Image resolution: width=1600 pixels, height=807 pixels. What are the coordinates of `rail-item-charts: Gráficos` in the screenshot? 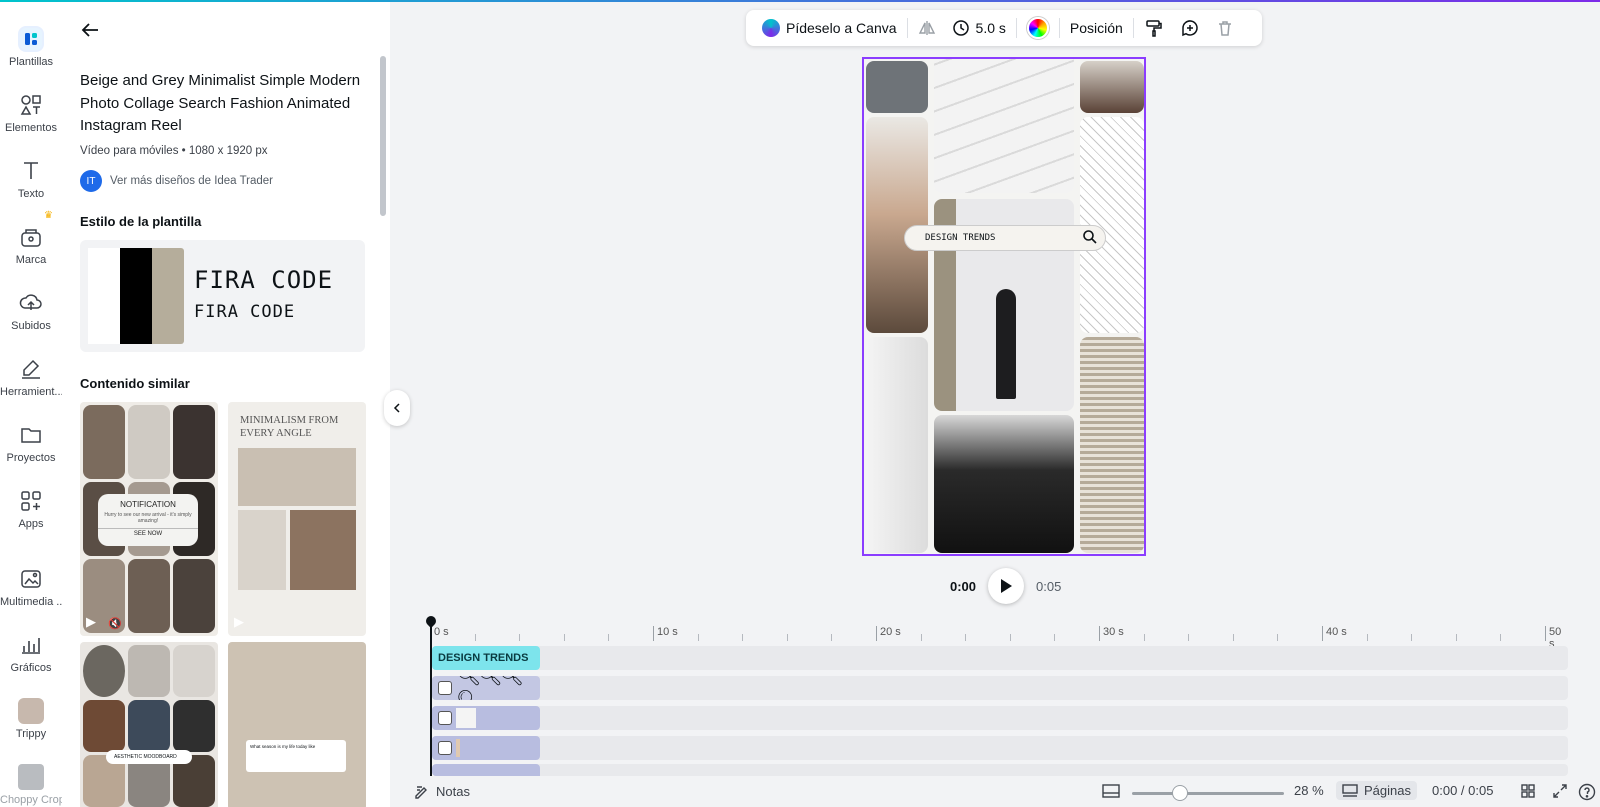 It's located at (31, 656).